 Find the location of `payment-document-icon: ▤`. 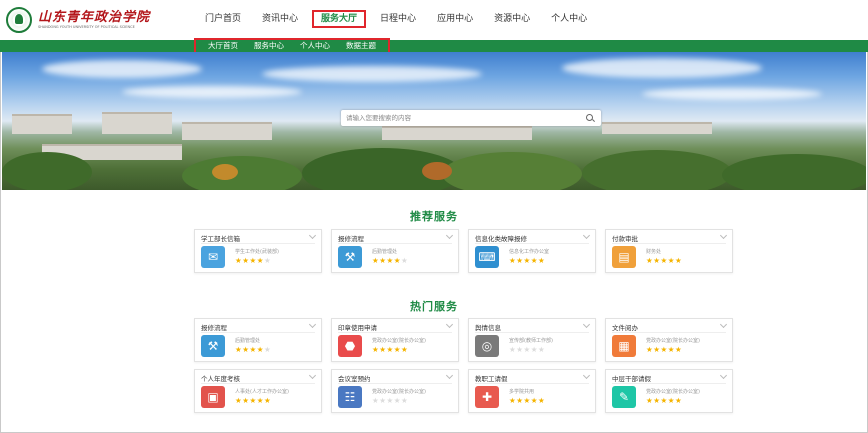

payment-document-icon: ▤ is located at coordinates (624, 257).